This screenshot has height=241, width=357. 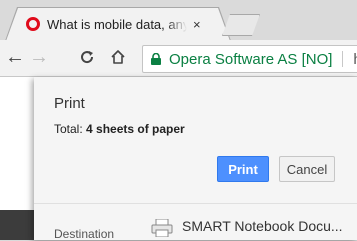 What do you see at coordinates (135, 129) in the screenshot?
I see `total-value: 4 sheets of paper` at bounding box center [135, 129].